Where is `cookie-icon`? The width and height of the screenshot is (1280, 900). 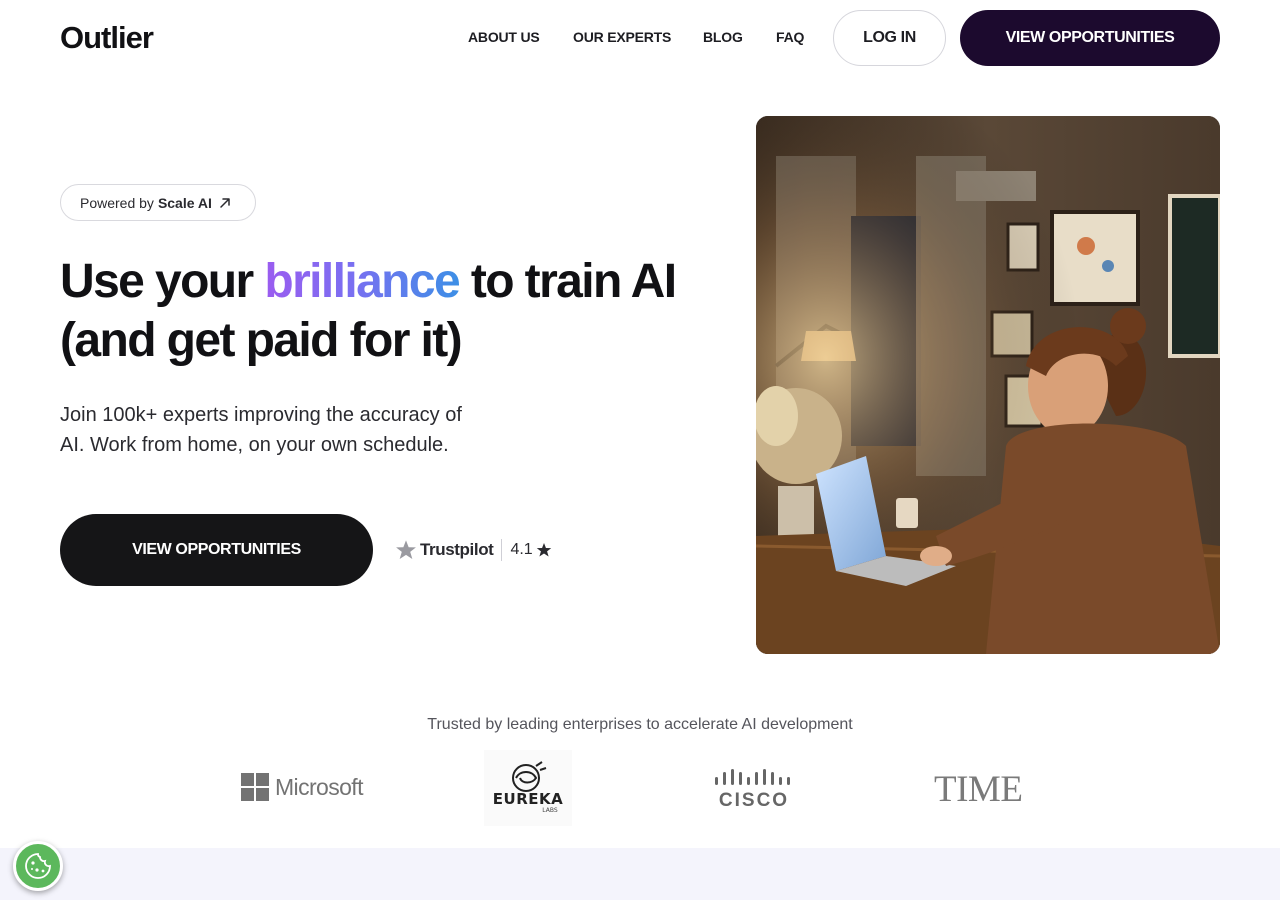
cookie-icon is located at coordinates (38, 866).